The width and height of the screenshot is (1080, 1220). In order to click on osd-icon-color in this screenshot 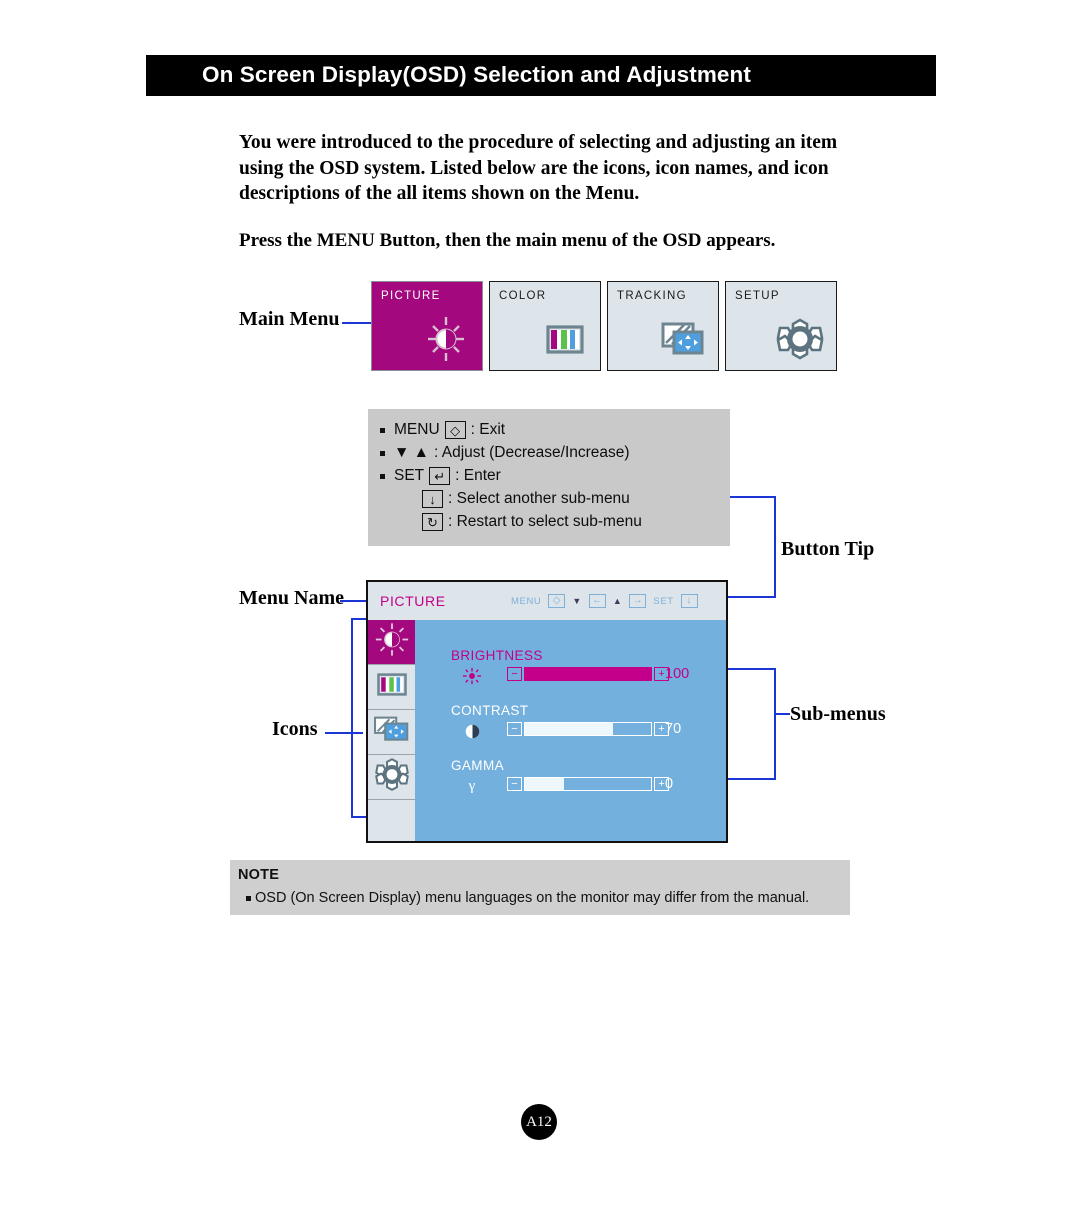, I will do `click(391, 687)`.